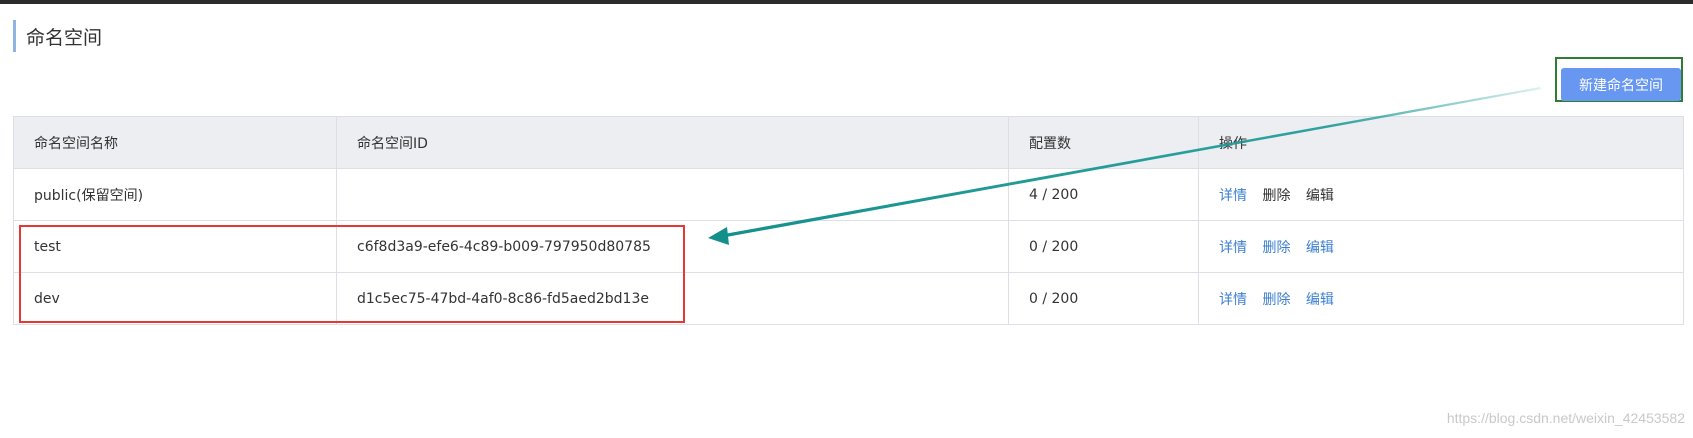  Describe the element at coordinates (672, 142) in the screenshot. I see `column-header-id: 命名空间ID` at that location.